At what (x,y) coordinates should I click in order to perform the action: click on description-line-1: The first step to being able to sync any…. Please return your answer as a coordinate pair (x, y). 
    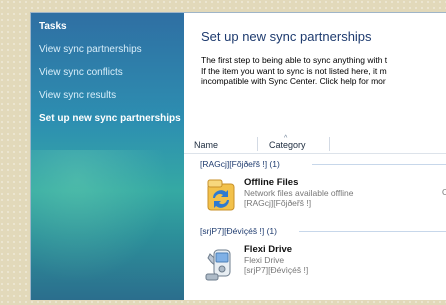
    Looking at the image, I should click on (294, 60).